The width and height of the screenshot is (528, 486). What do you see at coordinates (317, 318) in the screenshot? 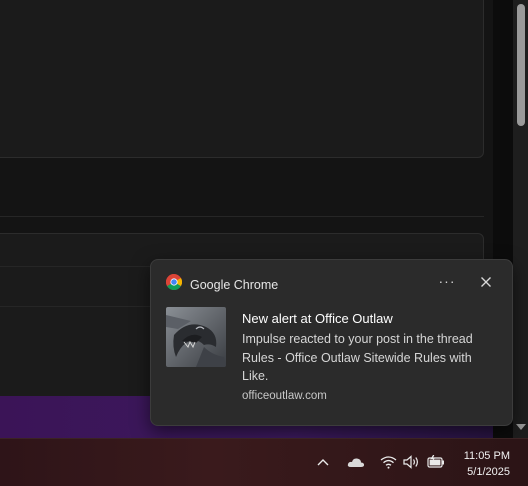
I see `notification-title: New alert at Office Outlaw` at bounding box center [317, 318].